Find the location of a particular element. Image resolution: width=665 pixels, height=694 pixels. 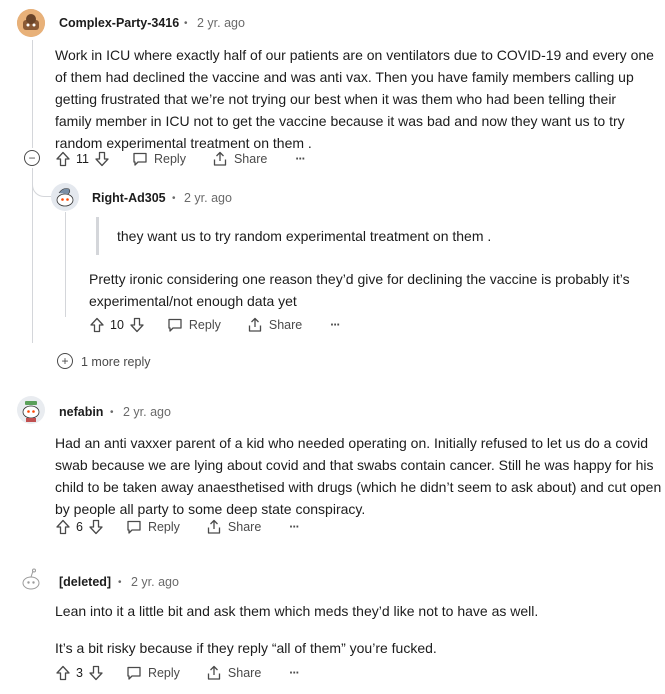

deleted-avatar-icon is located at coordinates (31, 579).